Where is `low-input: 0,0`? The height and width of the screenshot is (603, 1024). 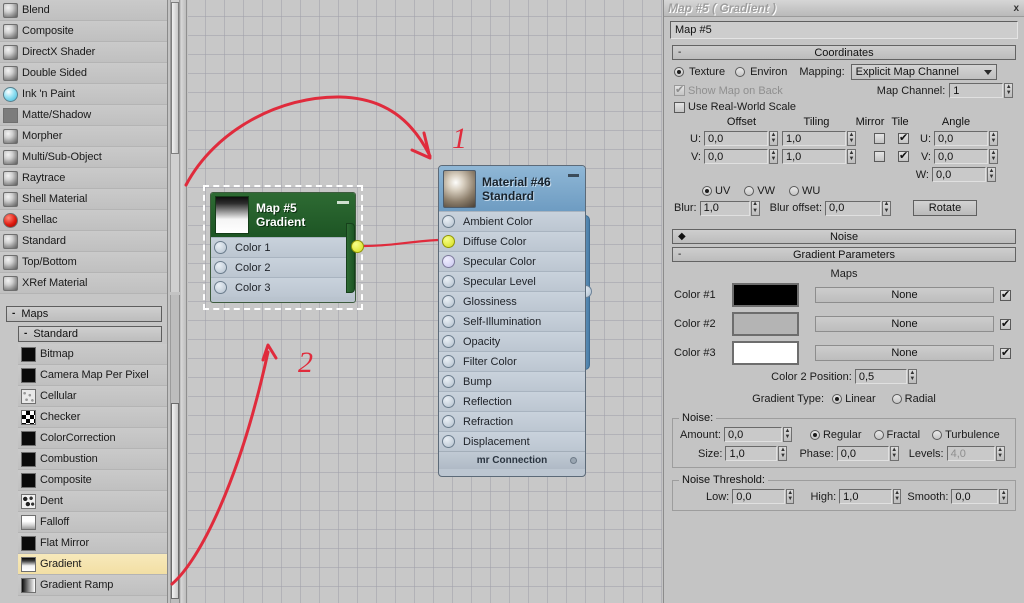
low-input: 0,0 is located at coordinates (758, 496).